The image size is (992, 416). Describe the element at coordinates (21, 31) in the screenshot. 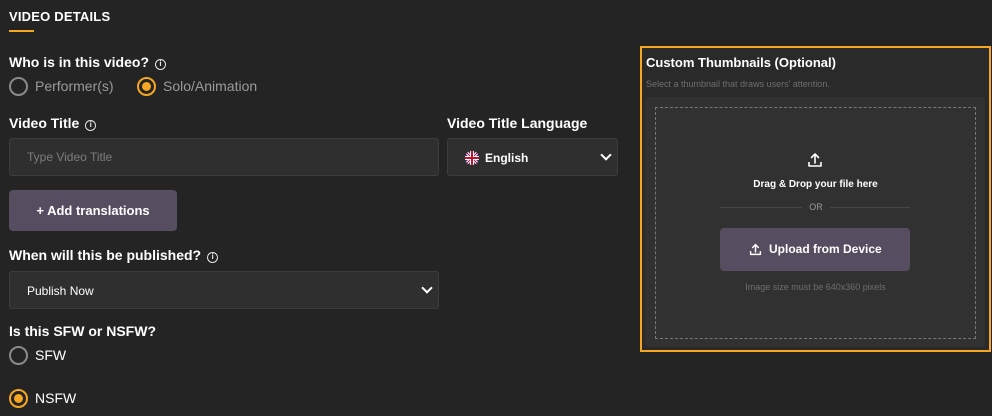

I see `section-title-underline` at that location.